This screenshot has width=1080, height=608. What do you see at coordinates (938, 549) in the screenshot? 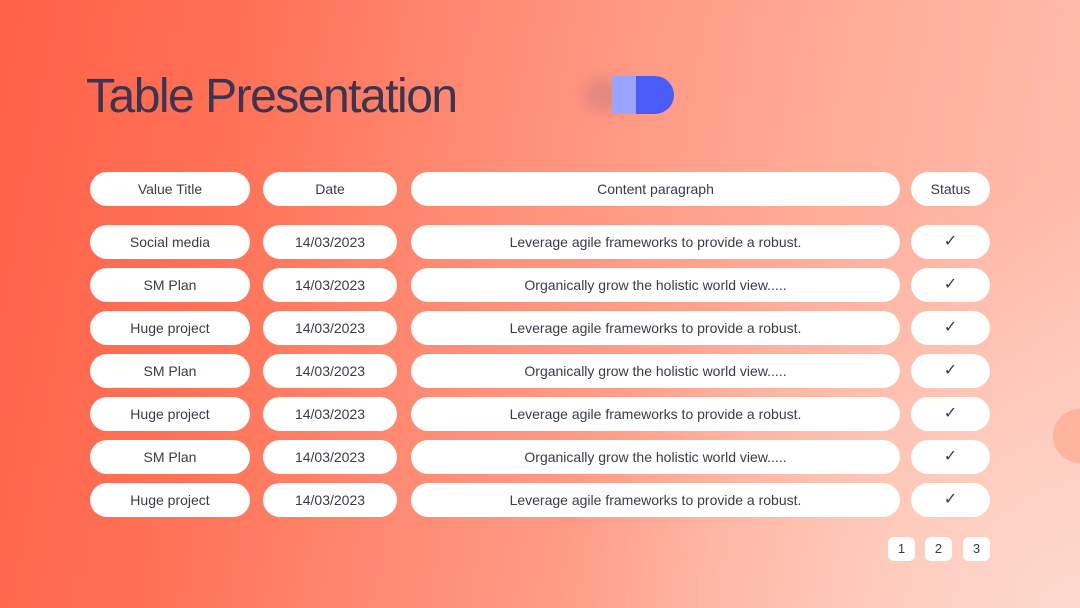
I see `page-2-button: 2` at bounding box center [938, 549].